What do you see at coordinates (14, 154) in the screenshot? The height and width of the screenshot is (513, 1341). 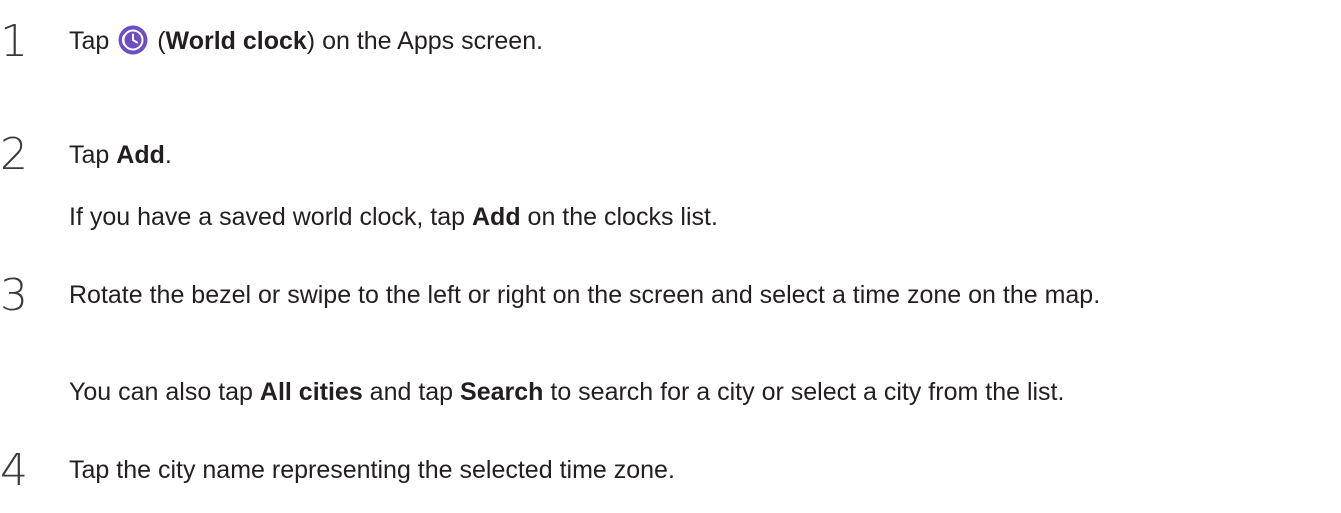 I see `step-number: 2` at bounding box center [14, 154].